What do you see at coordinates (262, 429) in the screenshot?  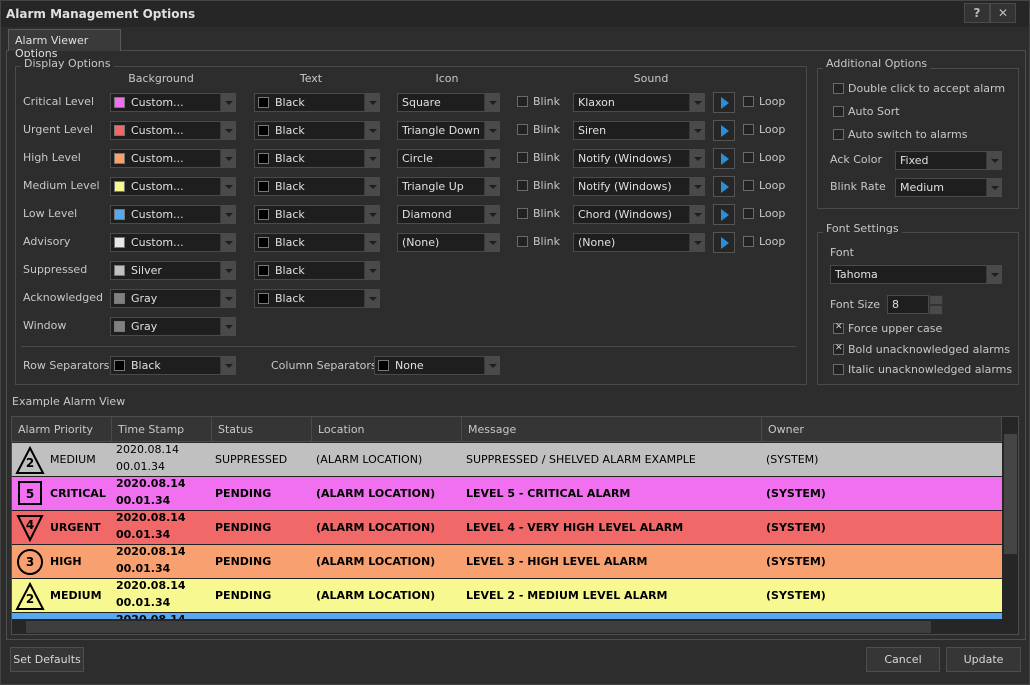 I see `column-header-status: Status` at bounding box center [262, 429].